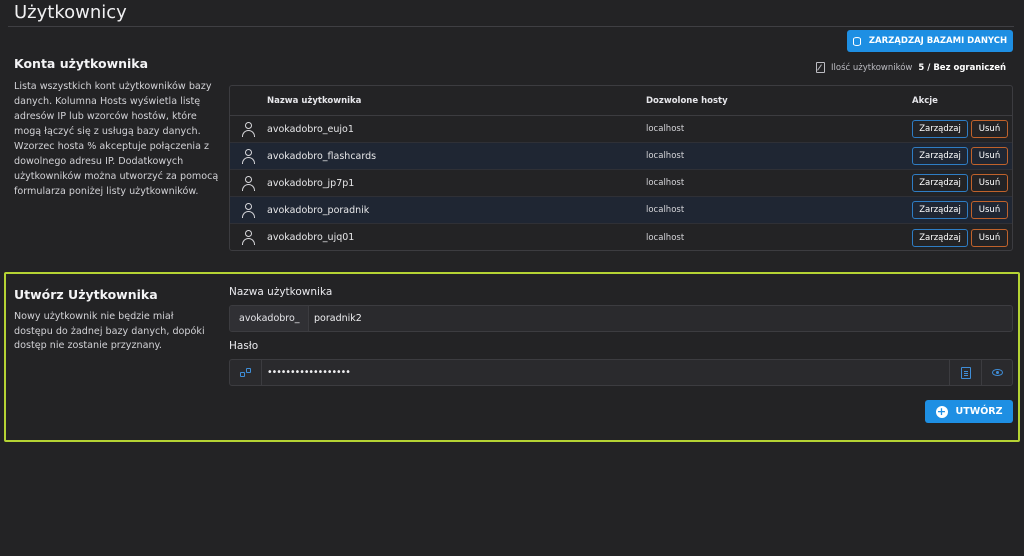 The image size is (1024, 556). What do you see at coordinates (941, 411) in the screenshot?
I see `plus-circle-icon: +` at bounding box center [941, 411].